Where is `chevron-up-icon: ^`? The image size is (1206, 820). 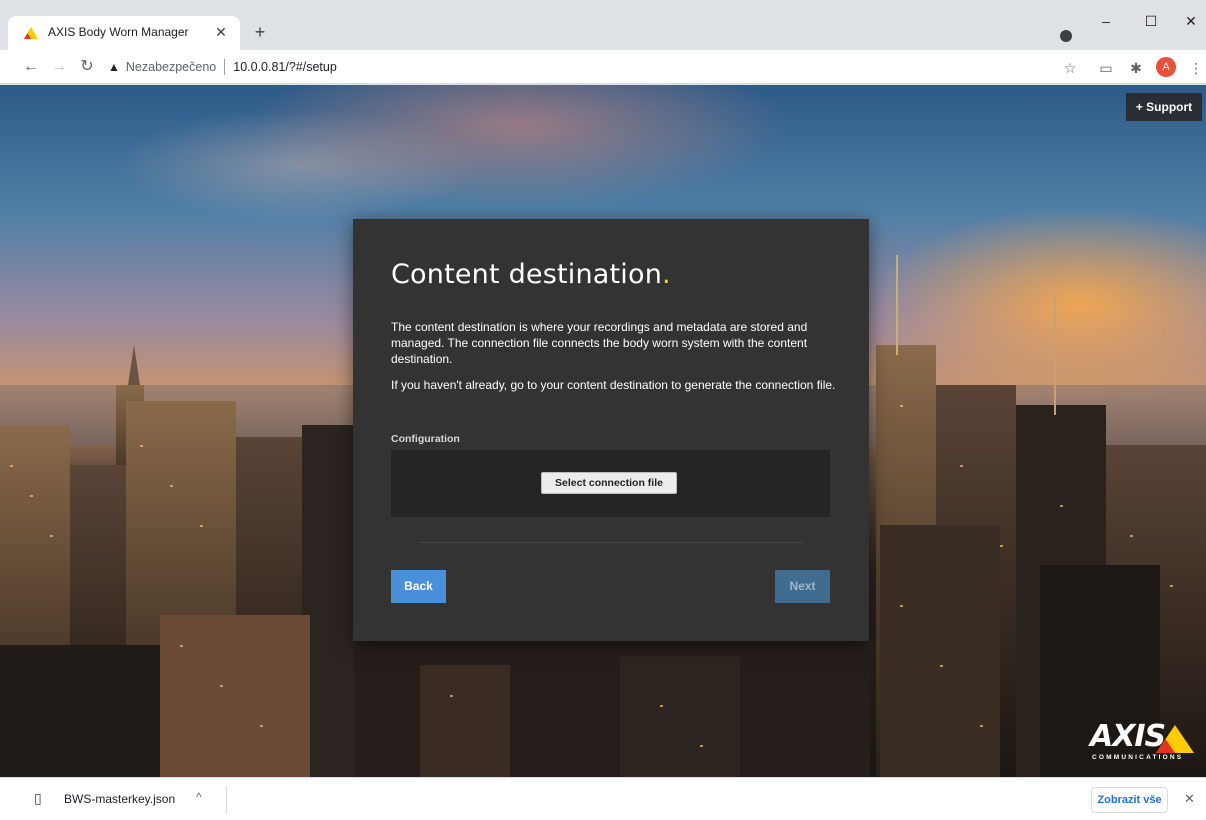 chevron-up-icon: ^ is located at coordinates (199, 797).